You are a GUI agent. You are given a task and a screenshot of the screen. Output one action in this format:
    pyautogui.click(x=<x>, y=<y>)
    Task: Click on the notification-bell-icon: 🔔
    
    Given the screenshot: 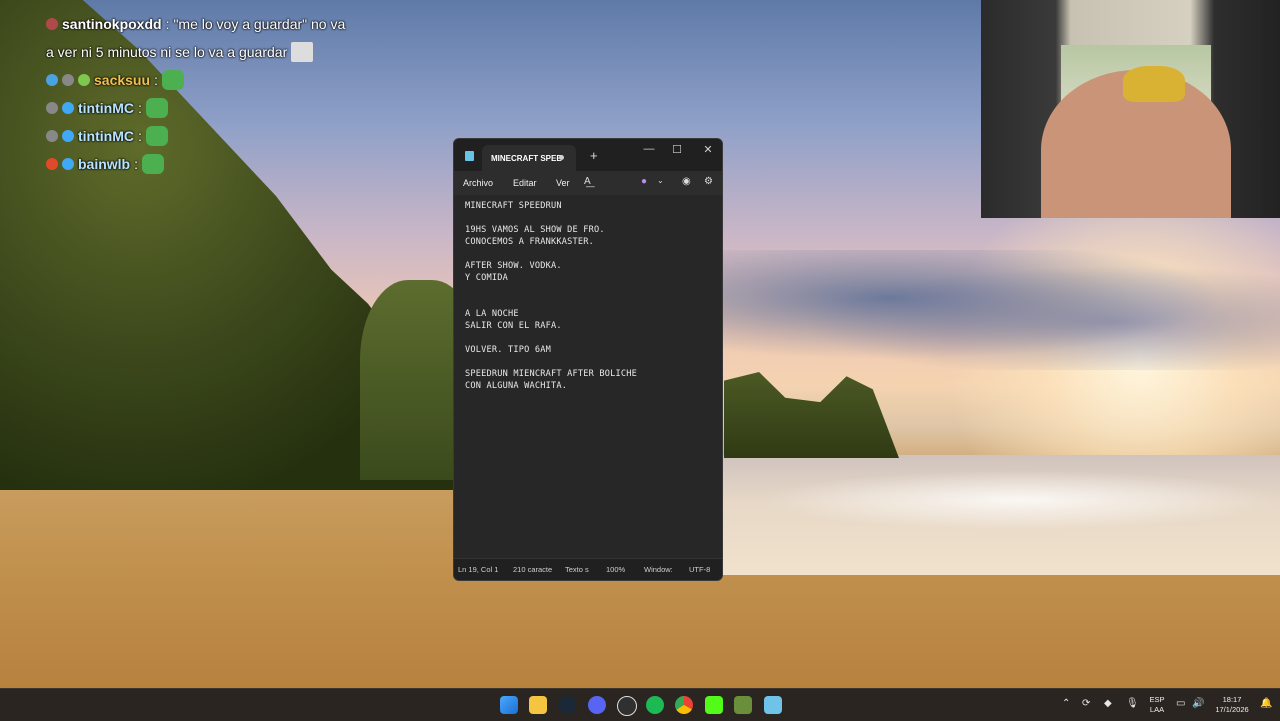 What is the action you would take?
    pyautogui.click(x=1266, y=703)
    